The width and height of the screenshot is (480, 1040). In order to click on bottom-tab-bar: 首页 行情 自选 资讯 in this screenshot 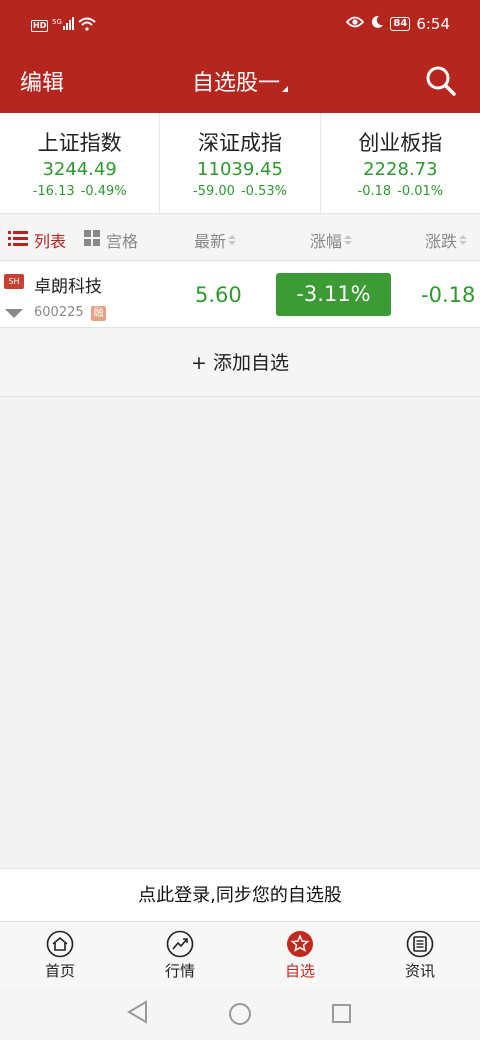, I will do `click(240, 954)`.